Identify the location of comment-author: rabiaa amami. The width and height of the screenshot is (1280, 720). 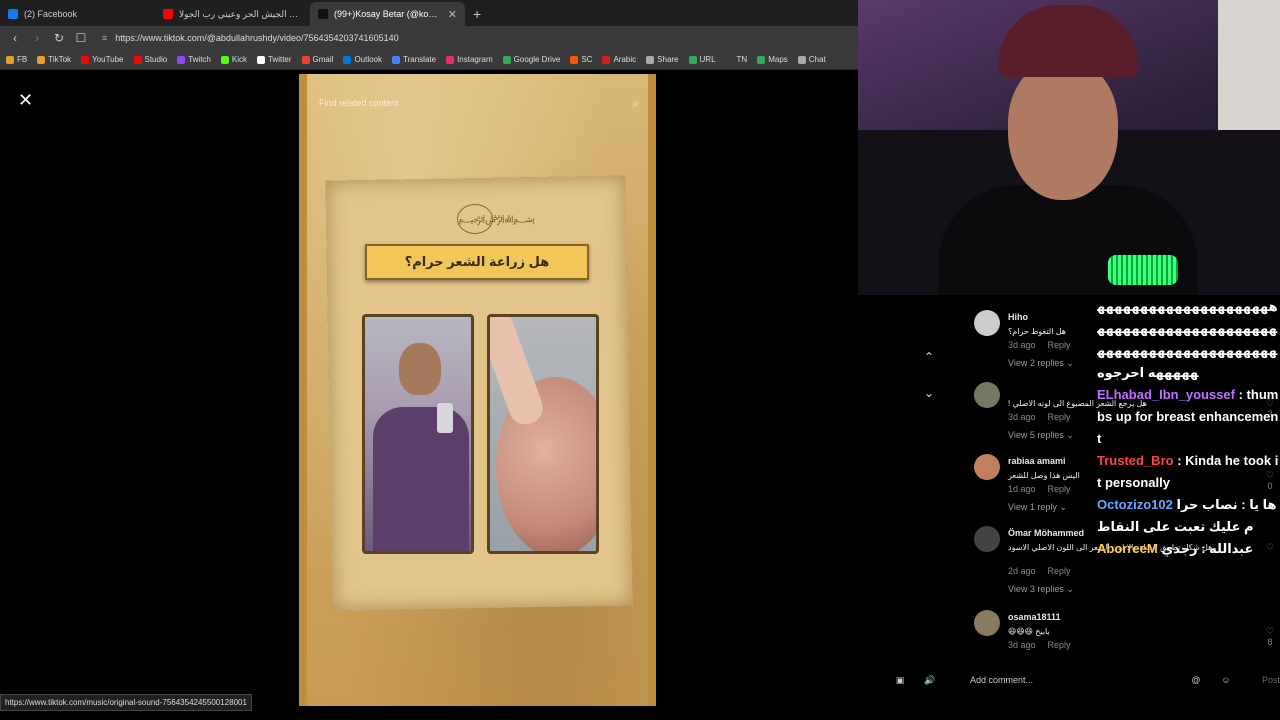
(1037, 461).